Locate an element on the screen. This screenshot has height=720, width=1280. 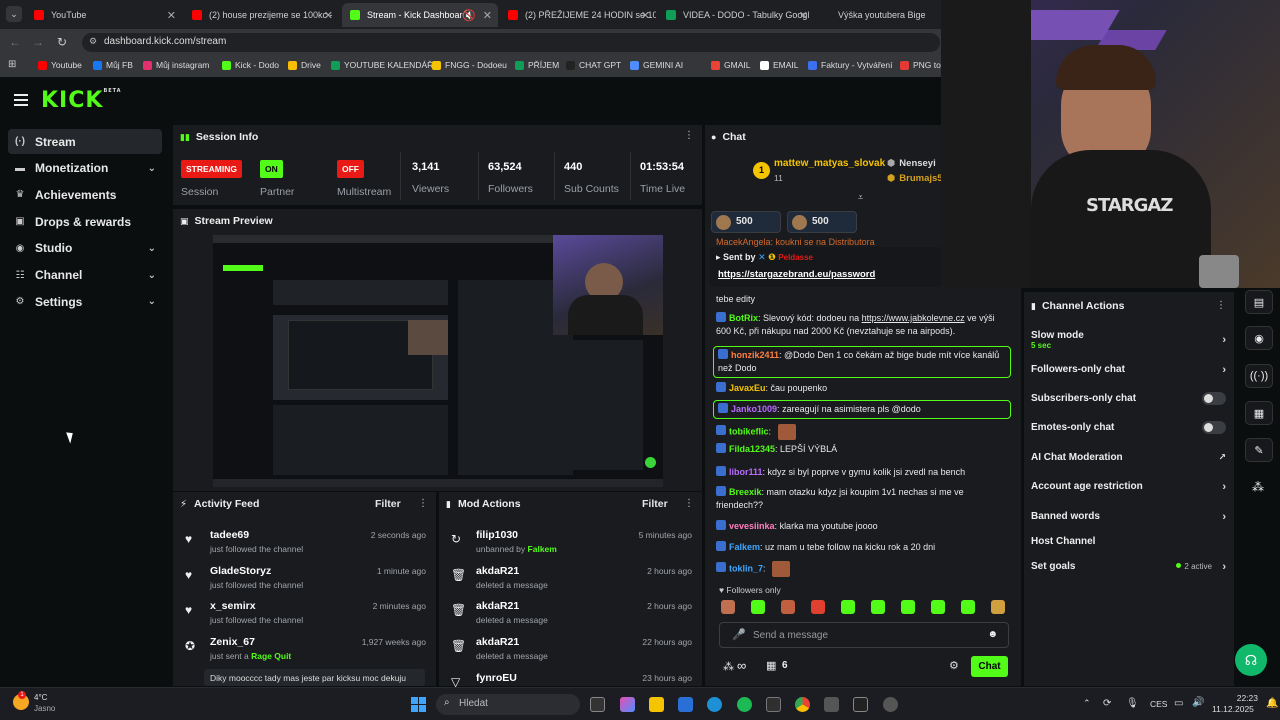
feed-username: Zenix_67 is located at coordinates (232, 642).